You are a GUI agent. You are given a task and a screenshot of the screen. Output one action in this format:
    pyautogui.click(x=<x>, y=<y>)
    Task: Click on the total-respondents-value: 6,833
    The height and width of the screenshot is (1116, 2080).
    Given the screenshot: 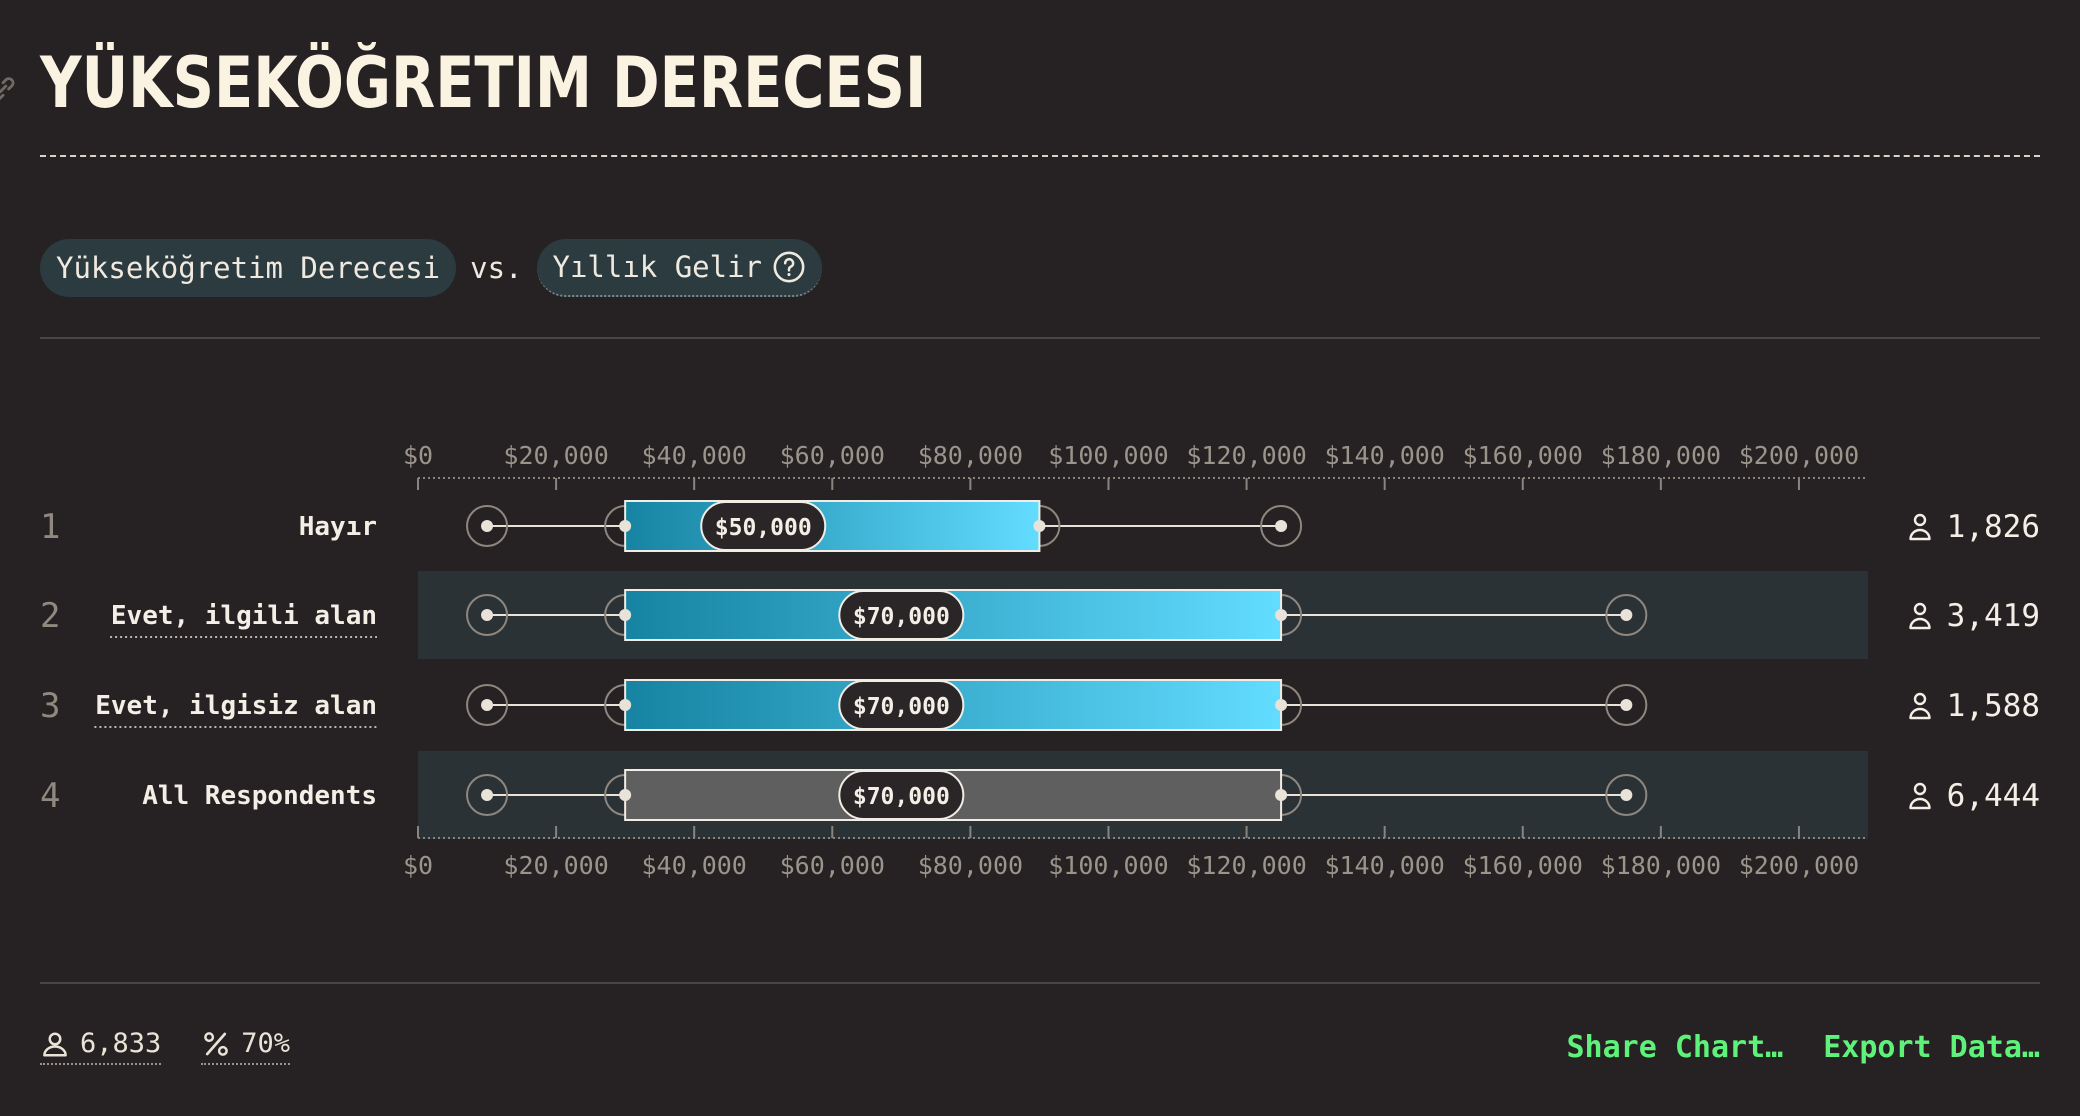 What is the action you would take?
    pyautogui.click(x=121, y=1043)
    